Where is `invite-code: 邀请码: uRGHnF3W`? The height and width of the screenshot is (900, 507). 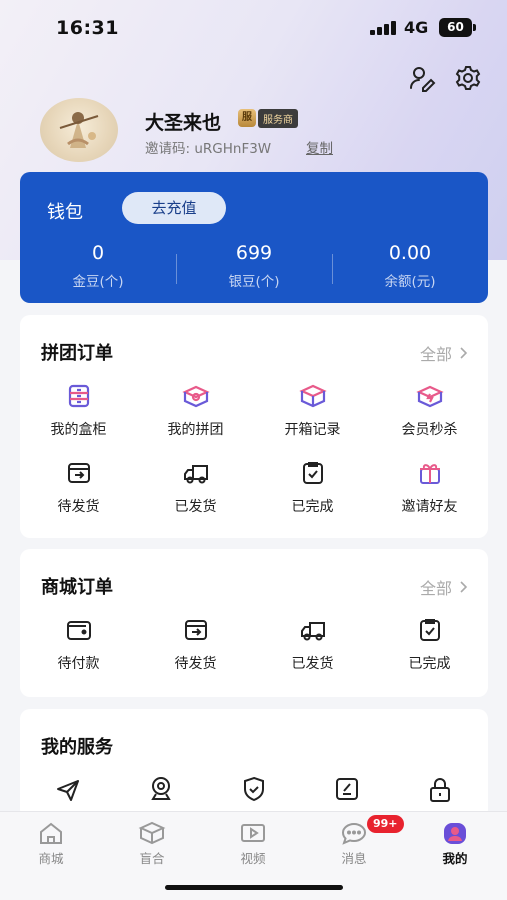
invite-code: 邀请码: uRGHnF3W is located at coordinates (208, 149).